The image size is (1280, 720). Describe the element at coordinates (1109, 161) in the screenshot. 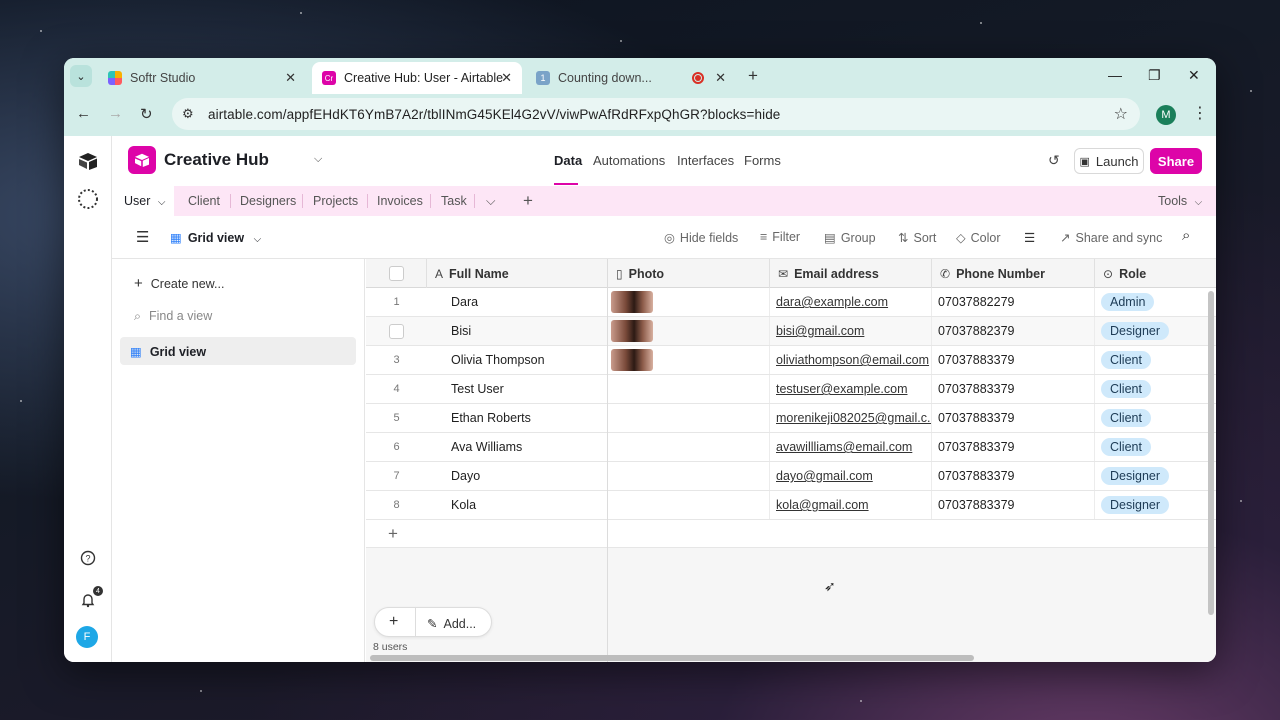

I see `launch-button: ▣ Launch` at that location.